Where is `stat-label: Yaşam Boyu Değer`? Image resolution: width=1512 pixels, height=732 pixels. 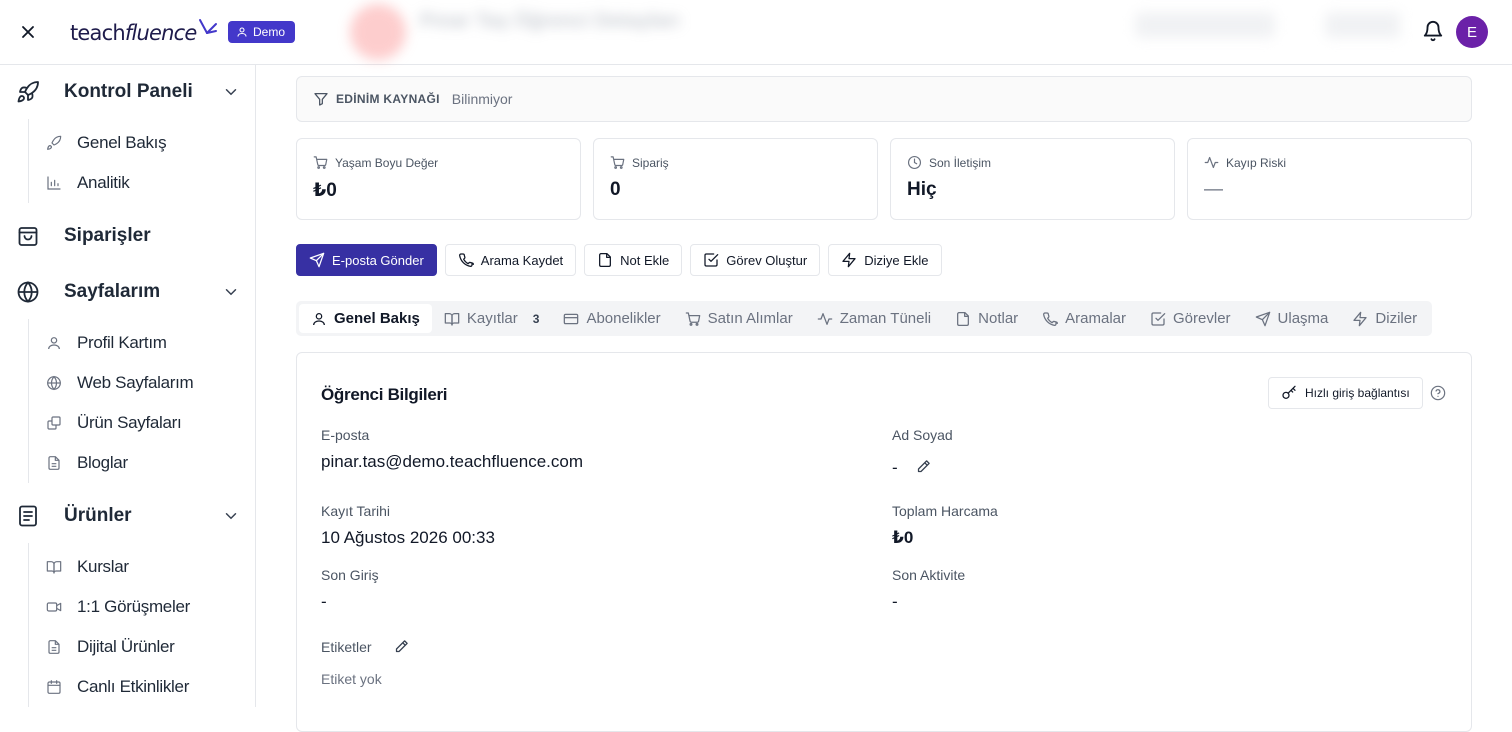 stat-label: Yaşam Boyu Değer is located at coordinates (387, 162).